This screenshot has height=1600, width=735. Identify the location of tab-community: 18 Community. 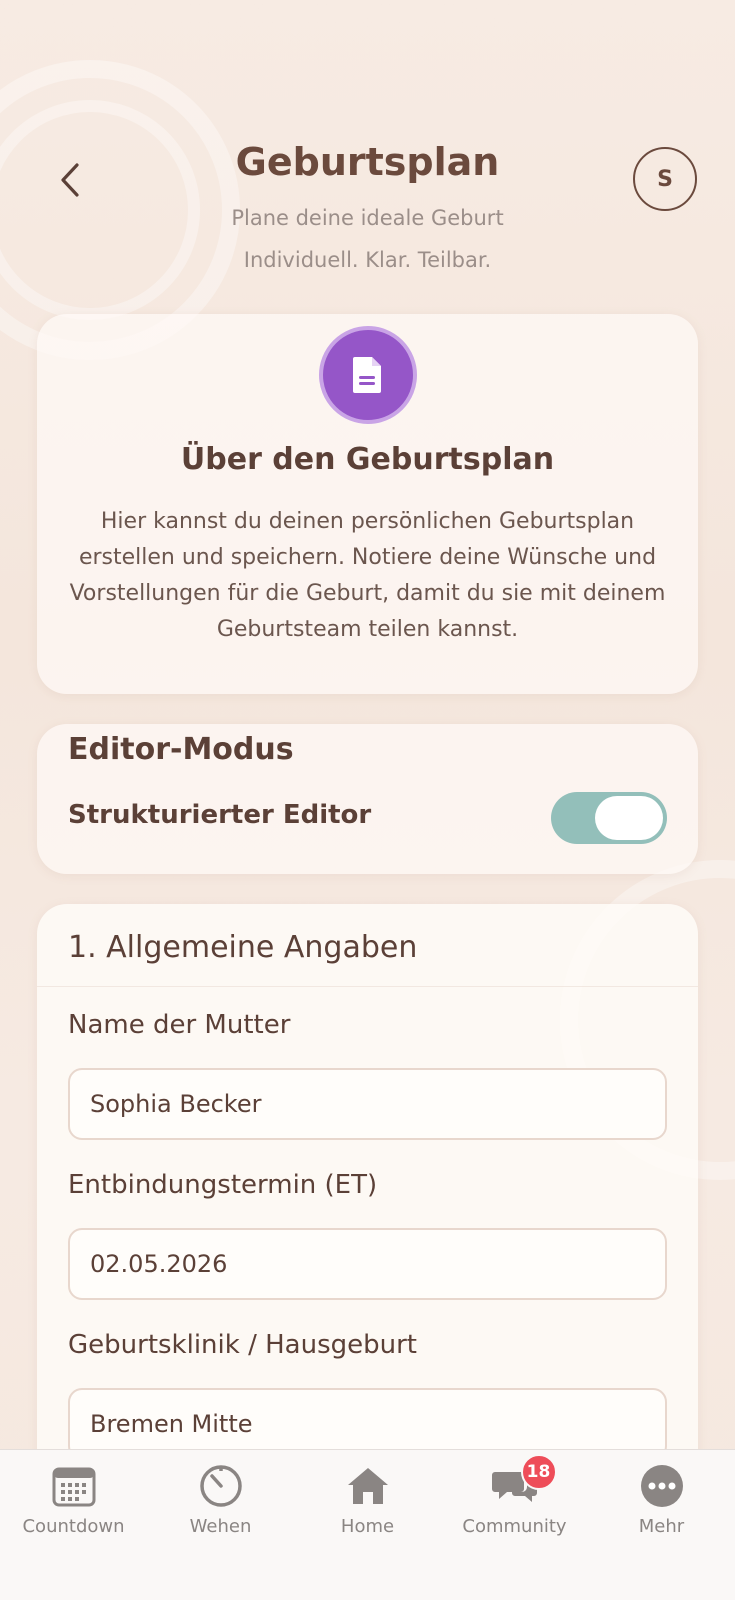
(514, 1495).